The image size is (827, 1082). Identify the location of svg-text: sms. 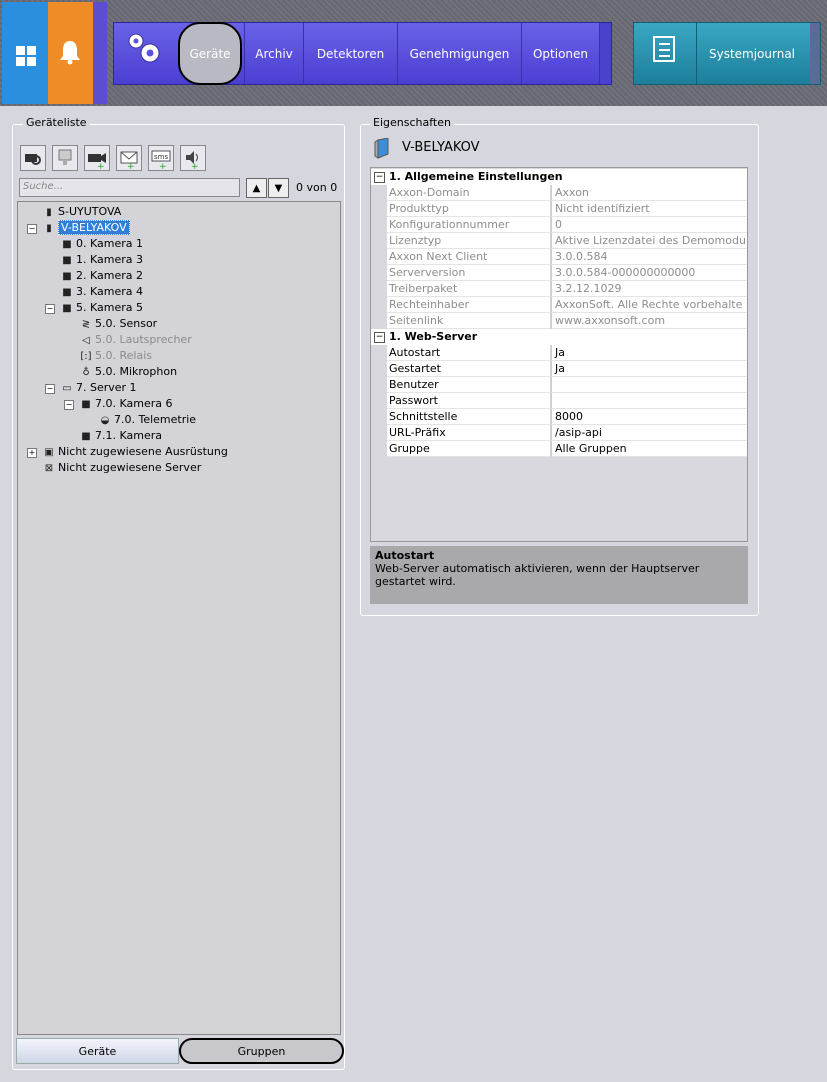
(161, 157).